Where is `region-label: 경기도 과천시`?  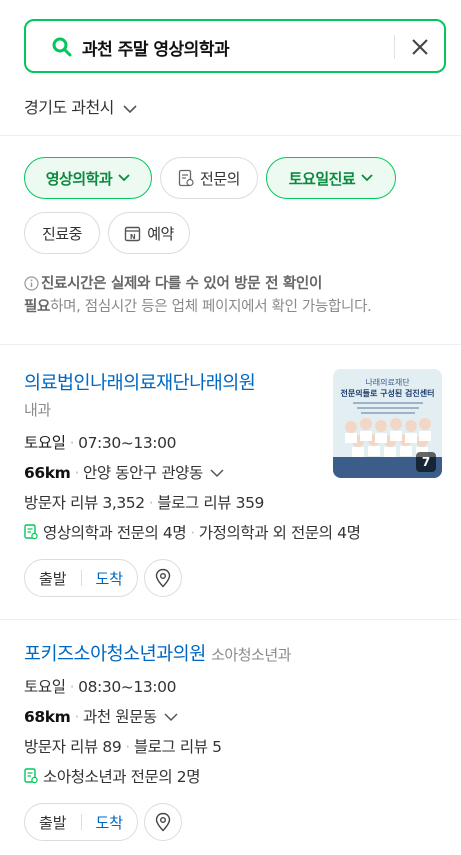
region-label: 경기도 과천시 is located at coordinates (69, 107).